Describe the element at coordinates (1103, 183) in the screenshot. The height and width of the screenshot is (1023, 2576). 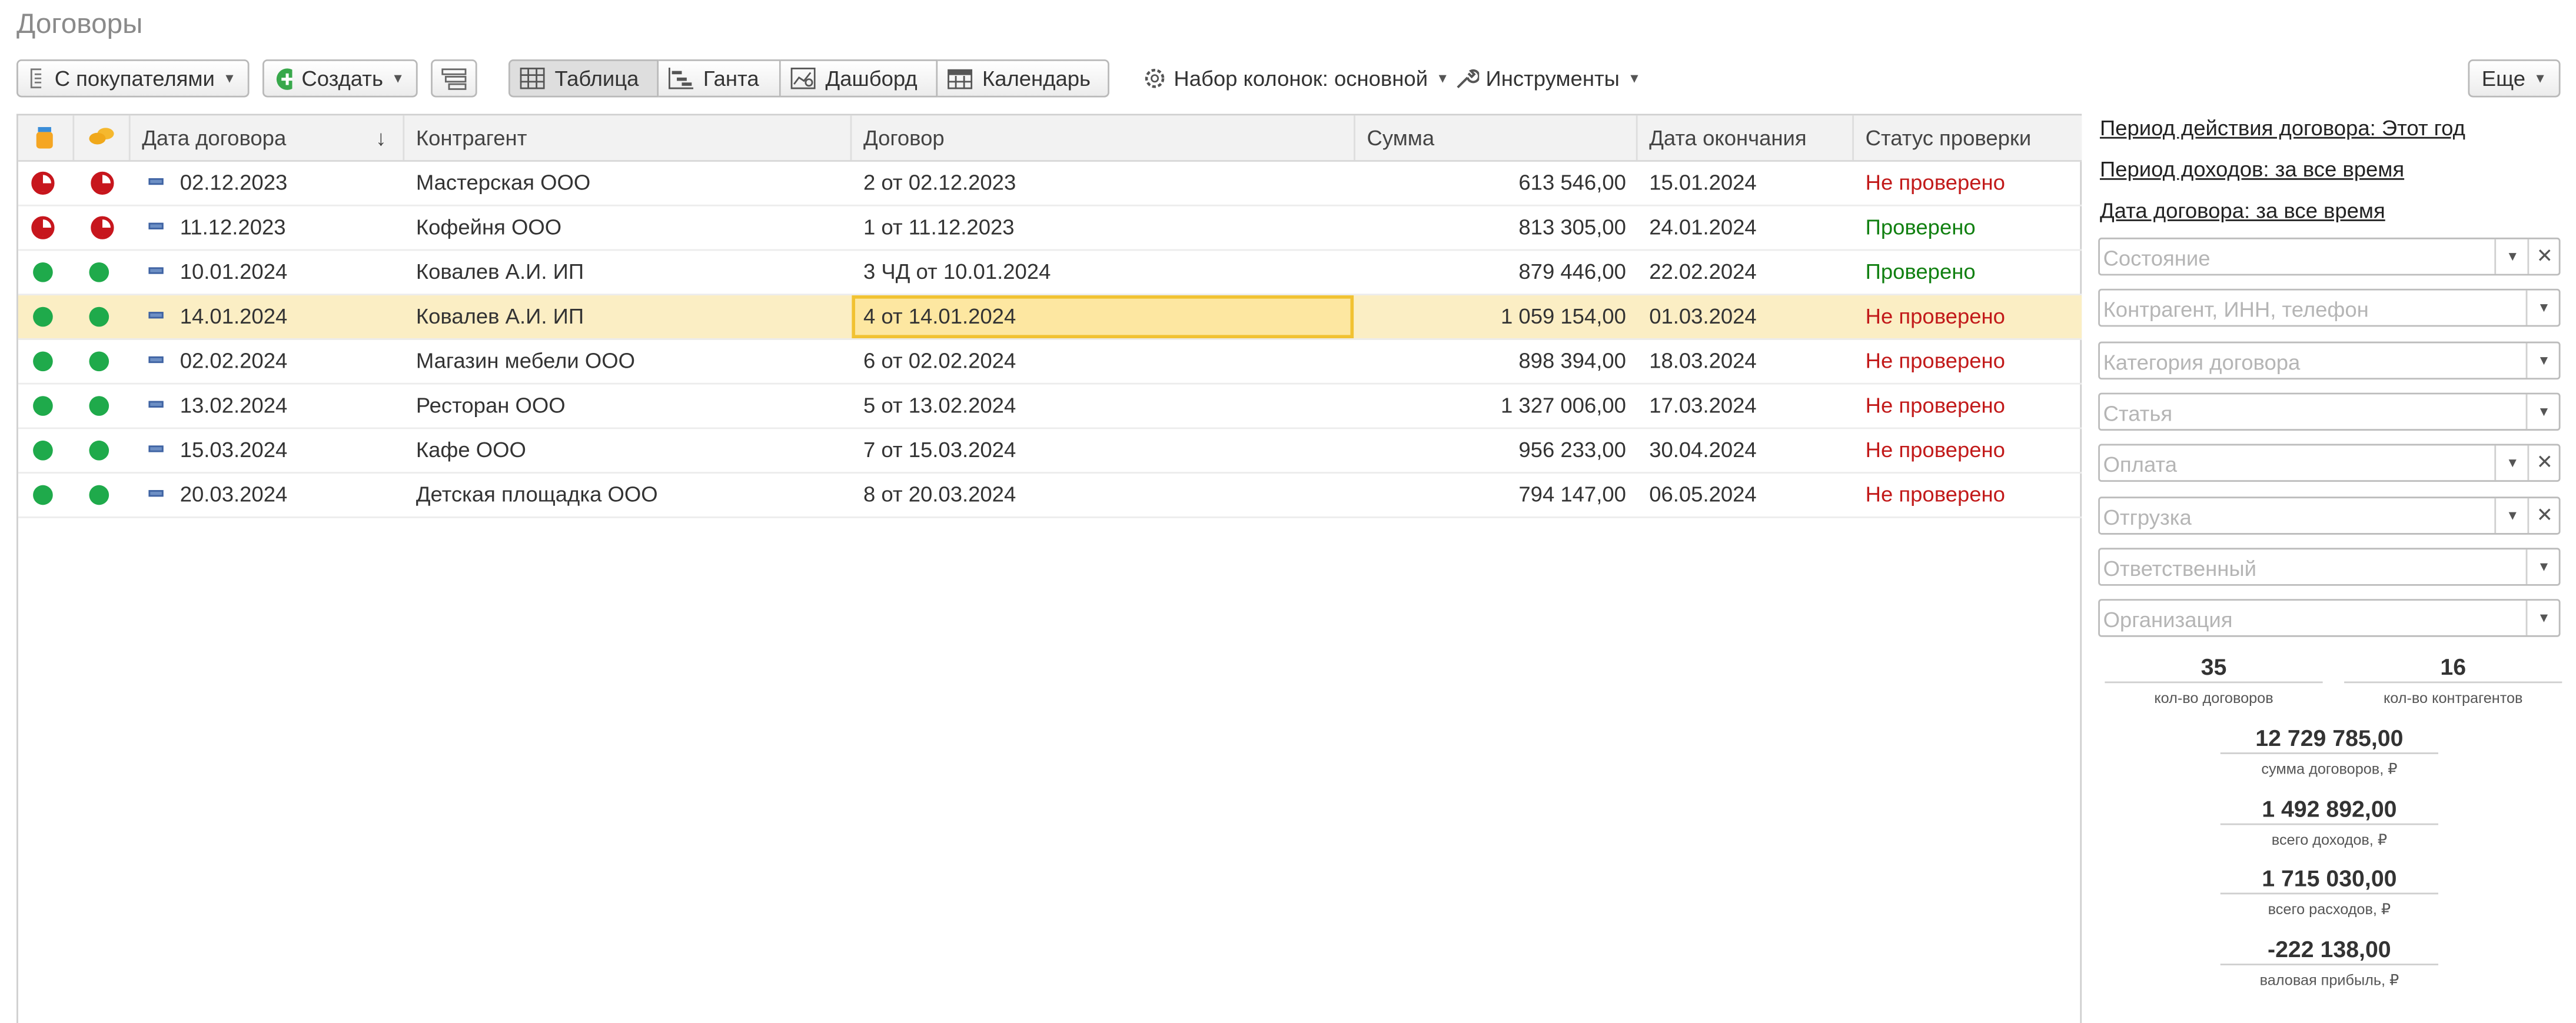
I see `cell-contract: 2 от 02.12.2023` at that location.